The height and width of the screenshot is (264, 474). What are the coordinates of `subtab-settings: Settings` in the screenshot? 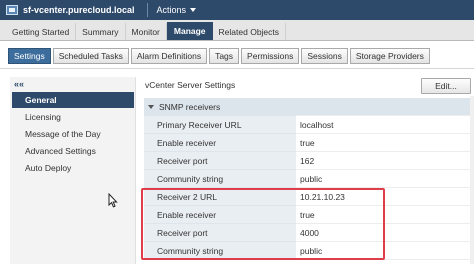 It's located at (29, 56).